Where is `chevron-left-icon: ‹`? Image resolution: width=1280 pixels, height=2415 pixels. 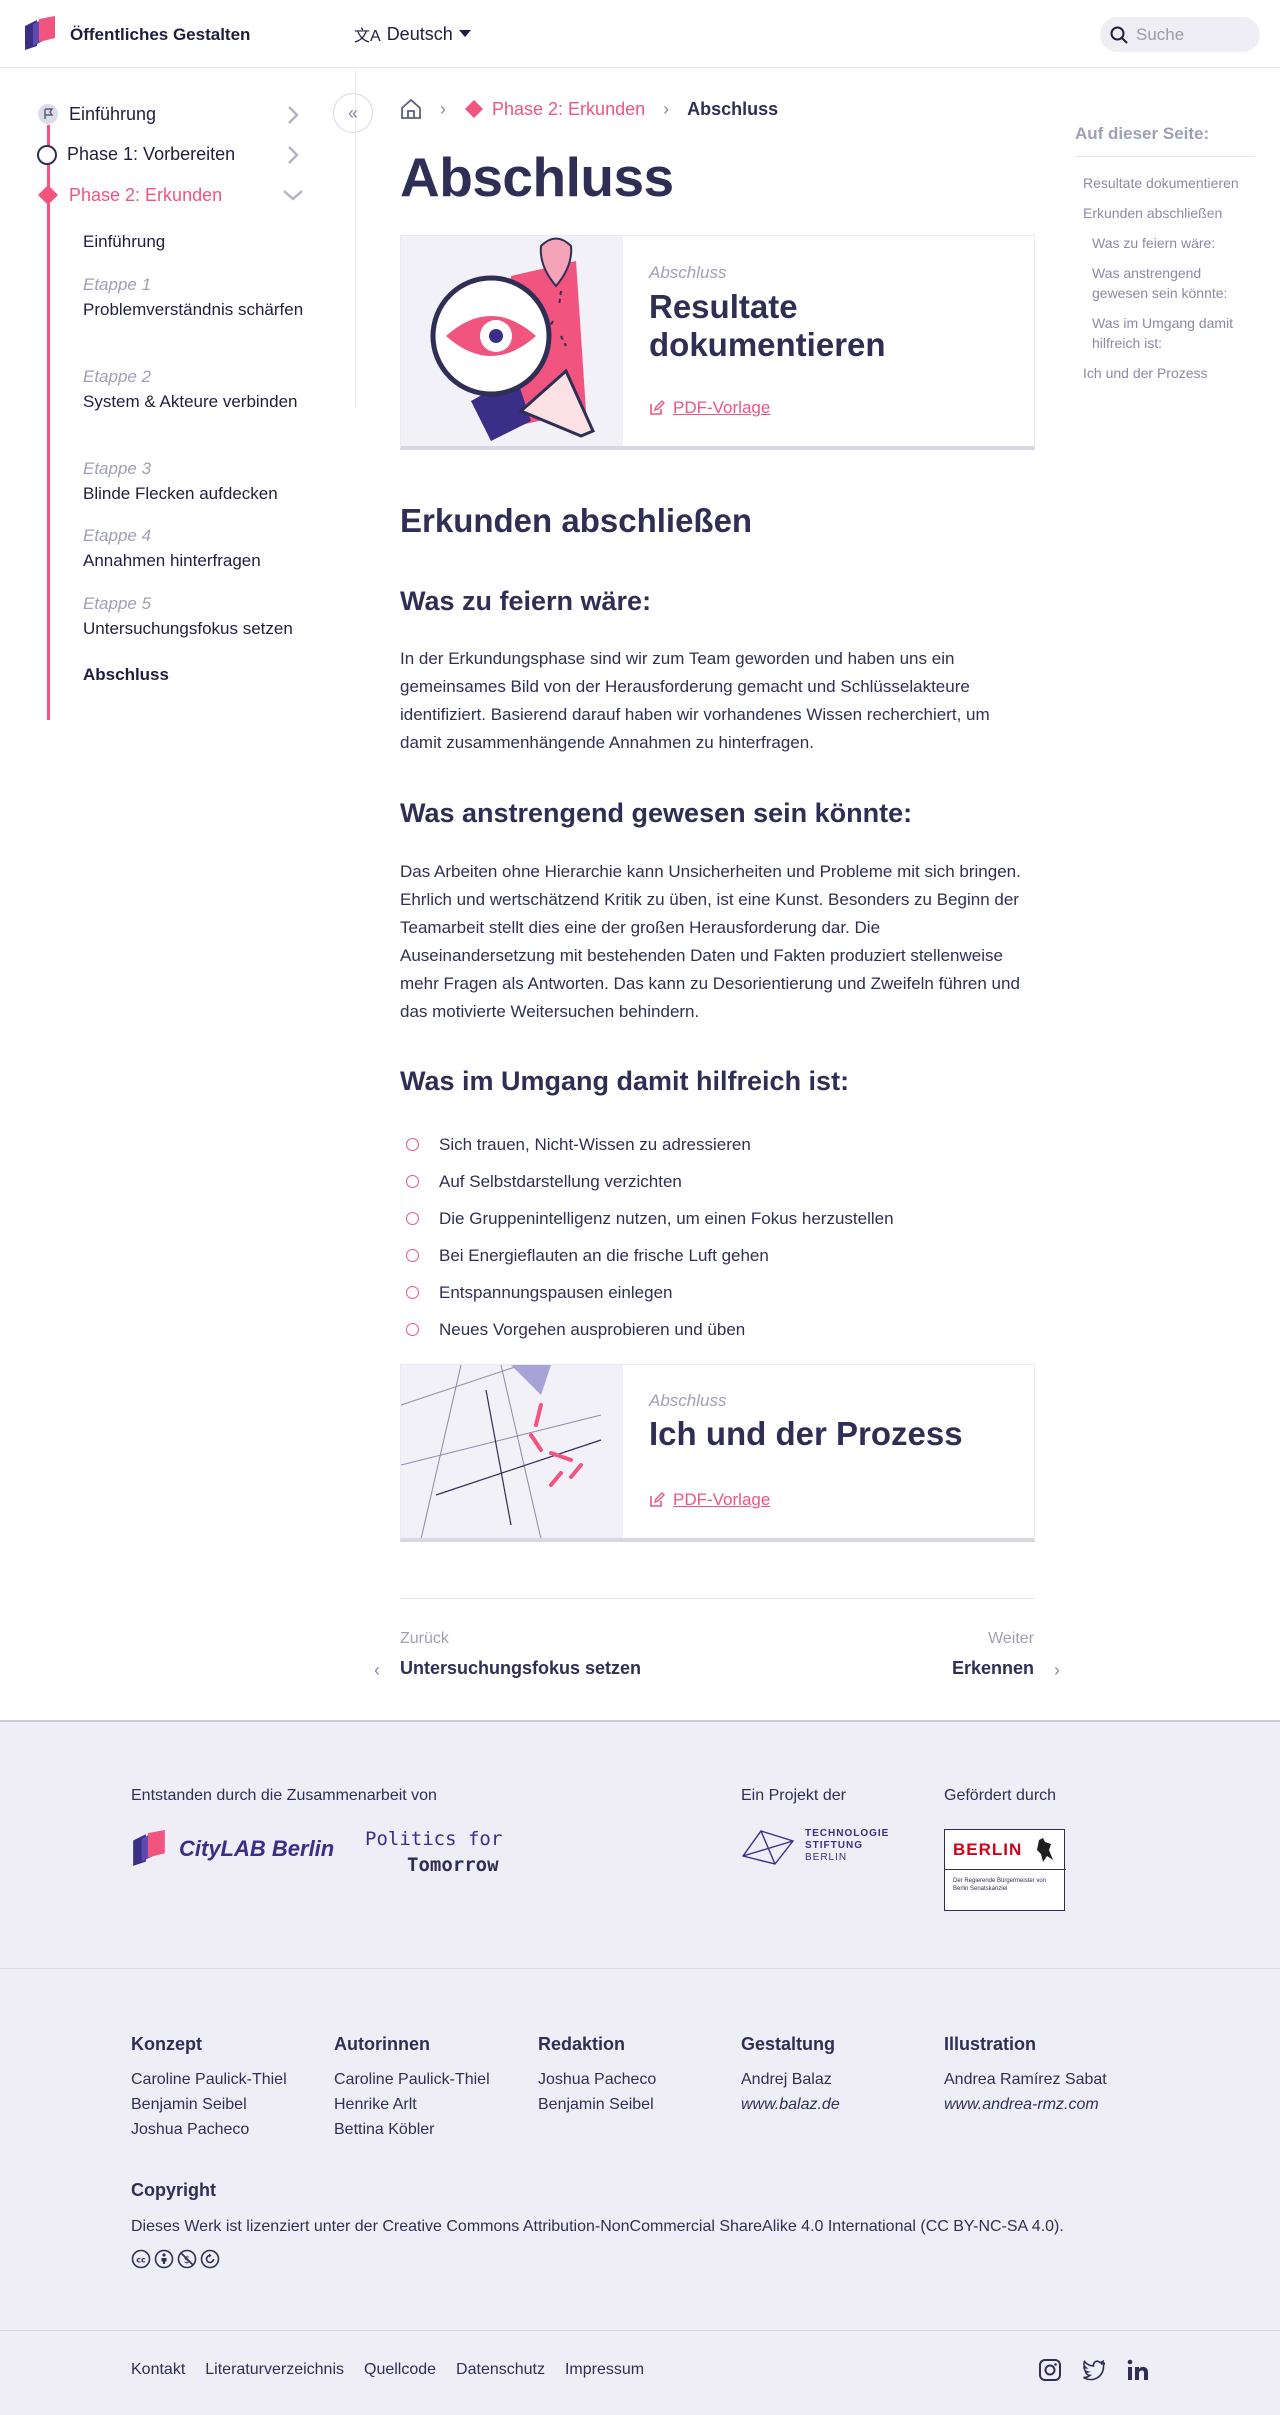 chevron-left-icon: ‹ is located at coordinates (377, 1670).